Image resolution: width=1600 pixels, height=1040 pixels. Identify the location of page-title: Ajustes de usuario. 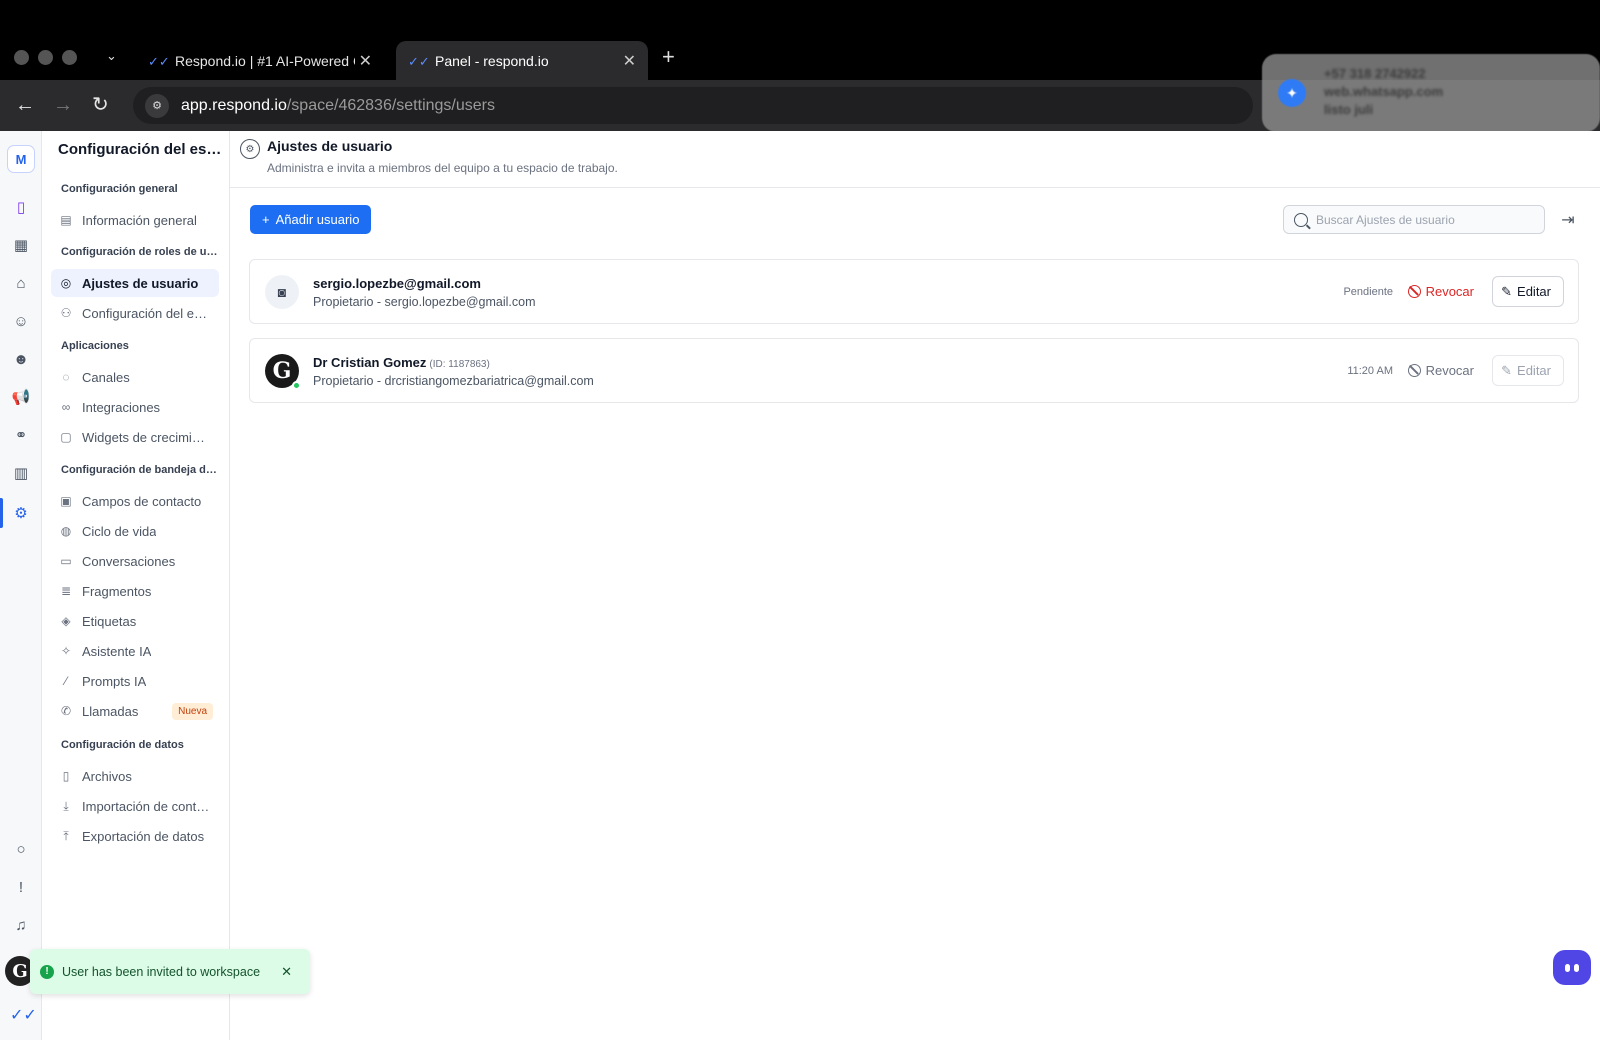
(330, 146).